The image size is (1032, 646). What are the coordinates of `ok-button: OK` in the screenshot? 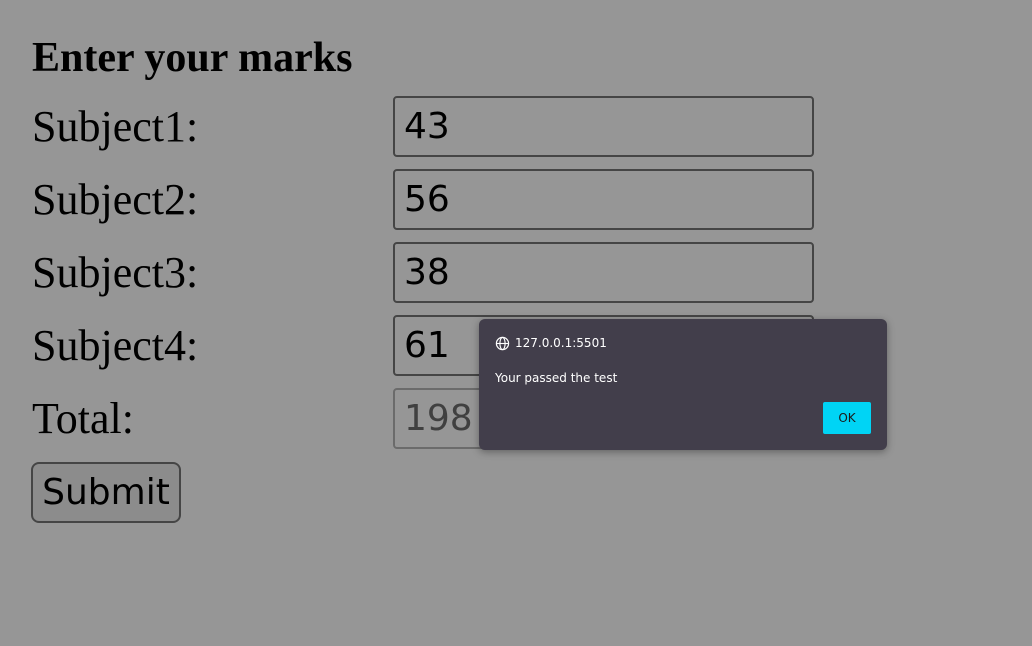 It's located at (847, 418).